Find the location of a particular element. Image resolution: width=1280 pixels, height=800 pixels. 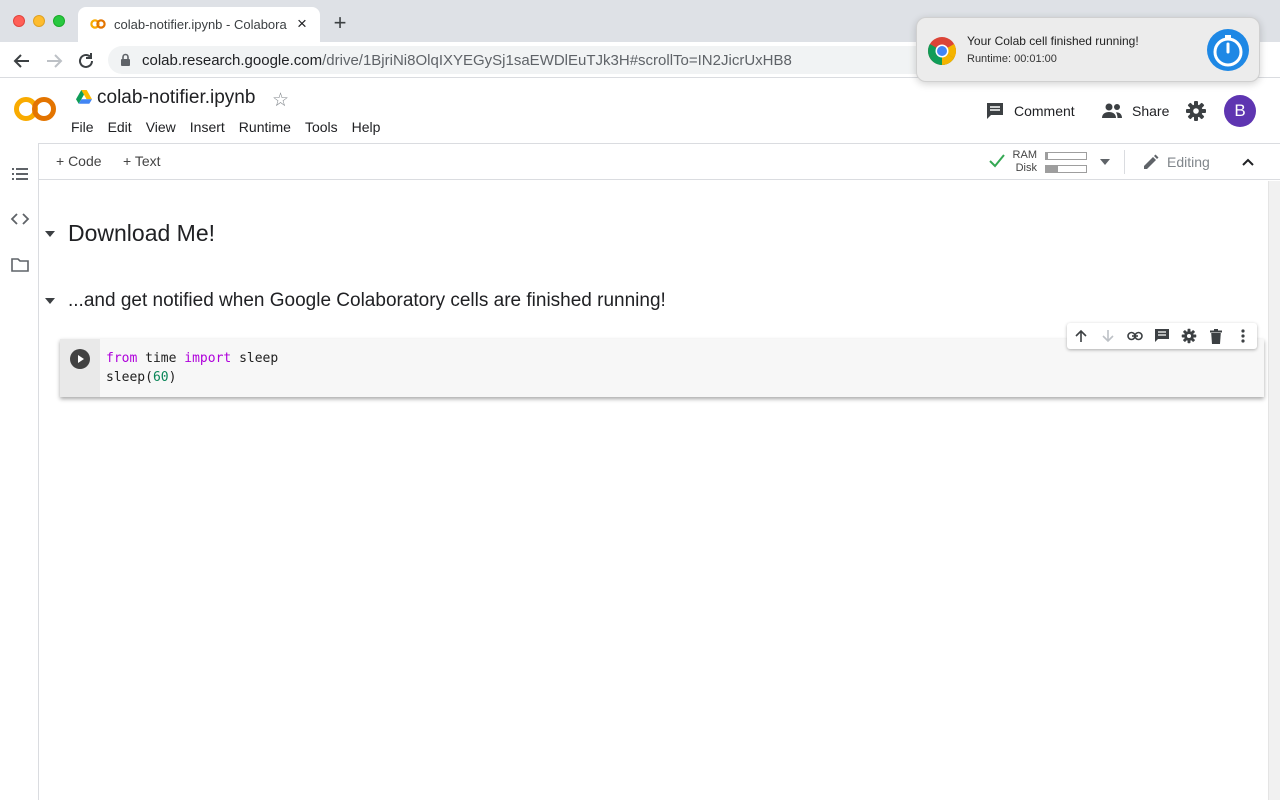

code-snippets-icon is located at coordinates (20, 219).